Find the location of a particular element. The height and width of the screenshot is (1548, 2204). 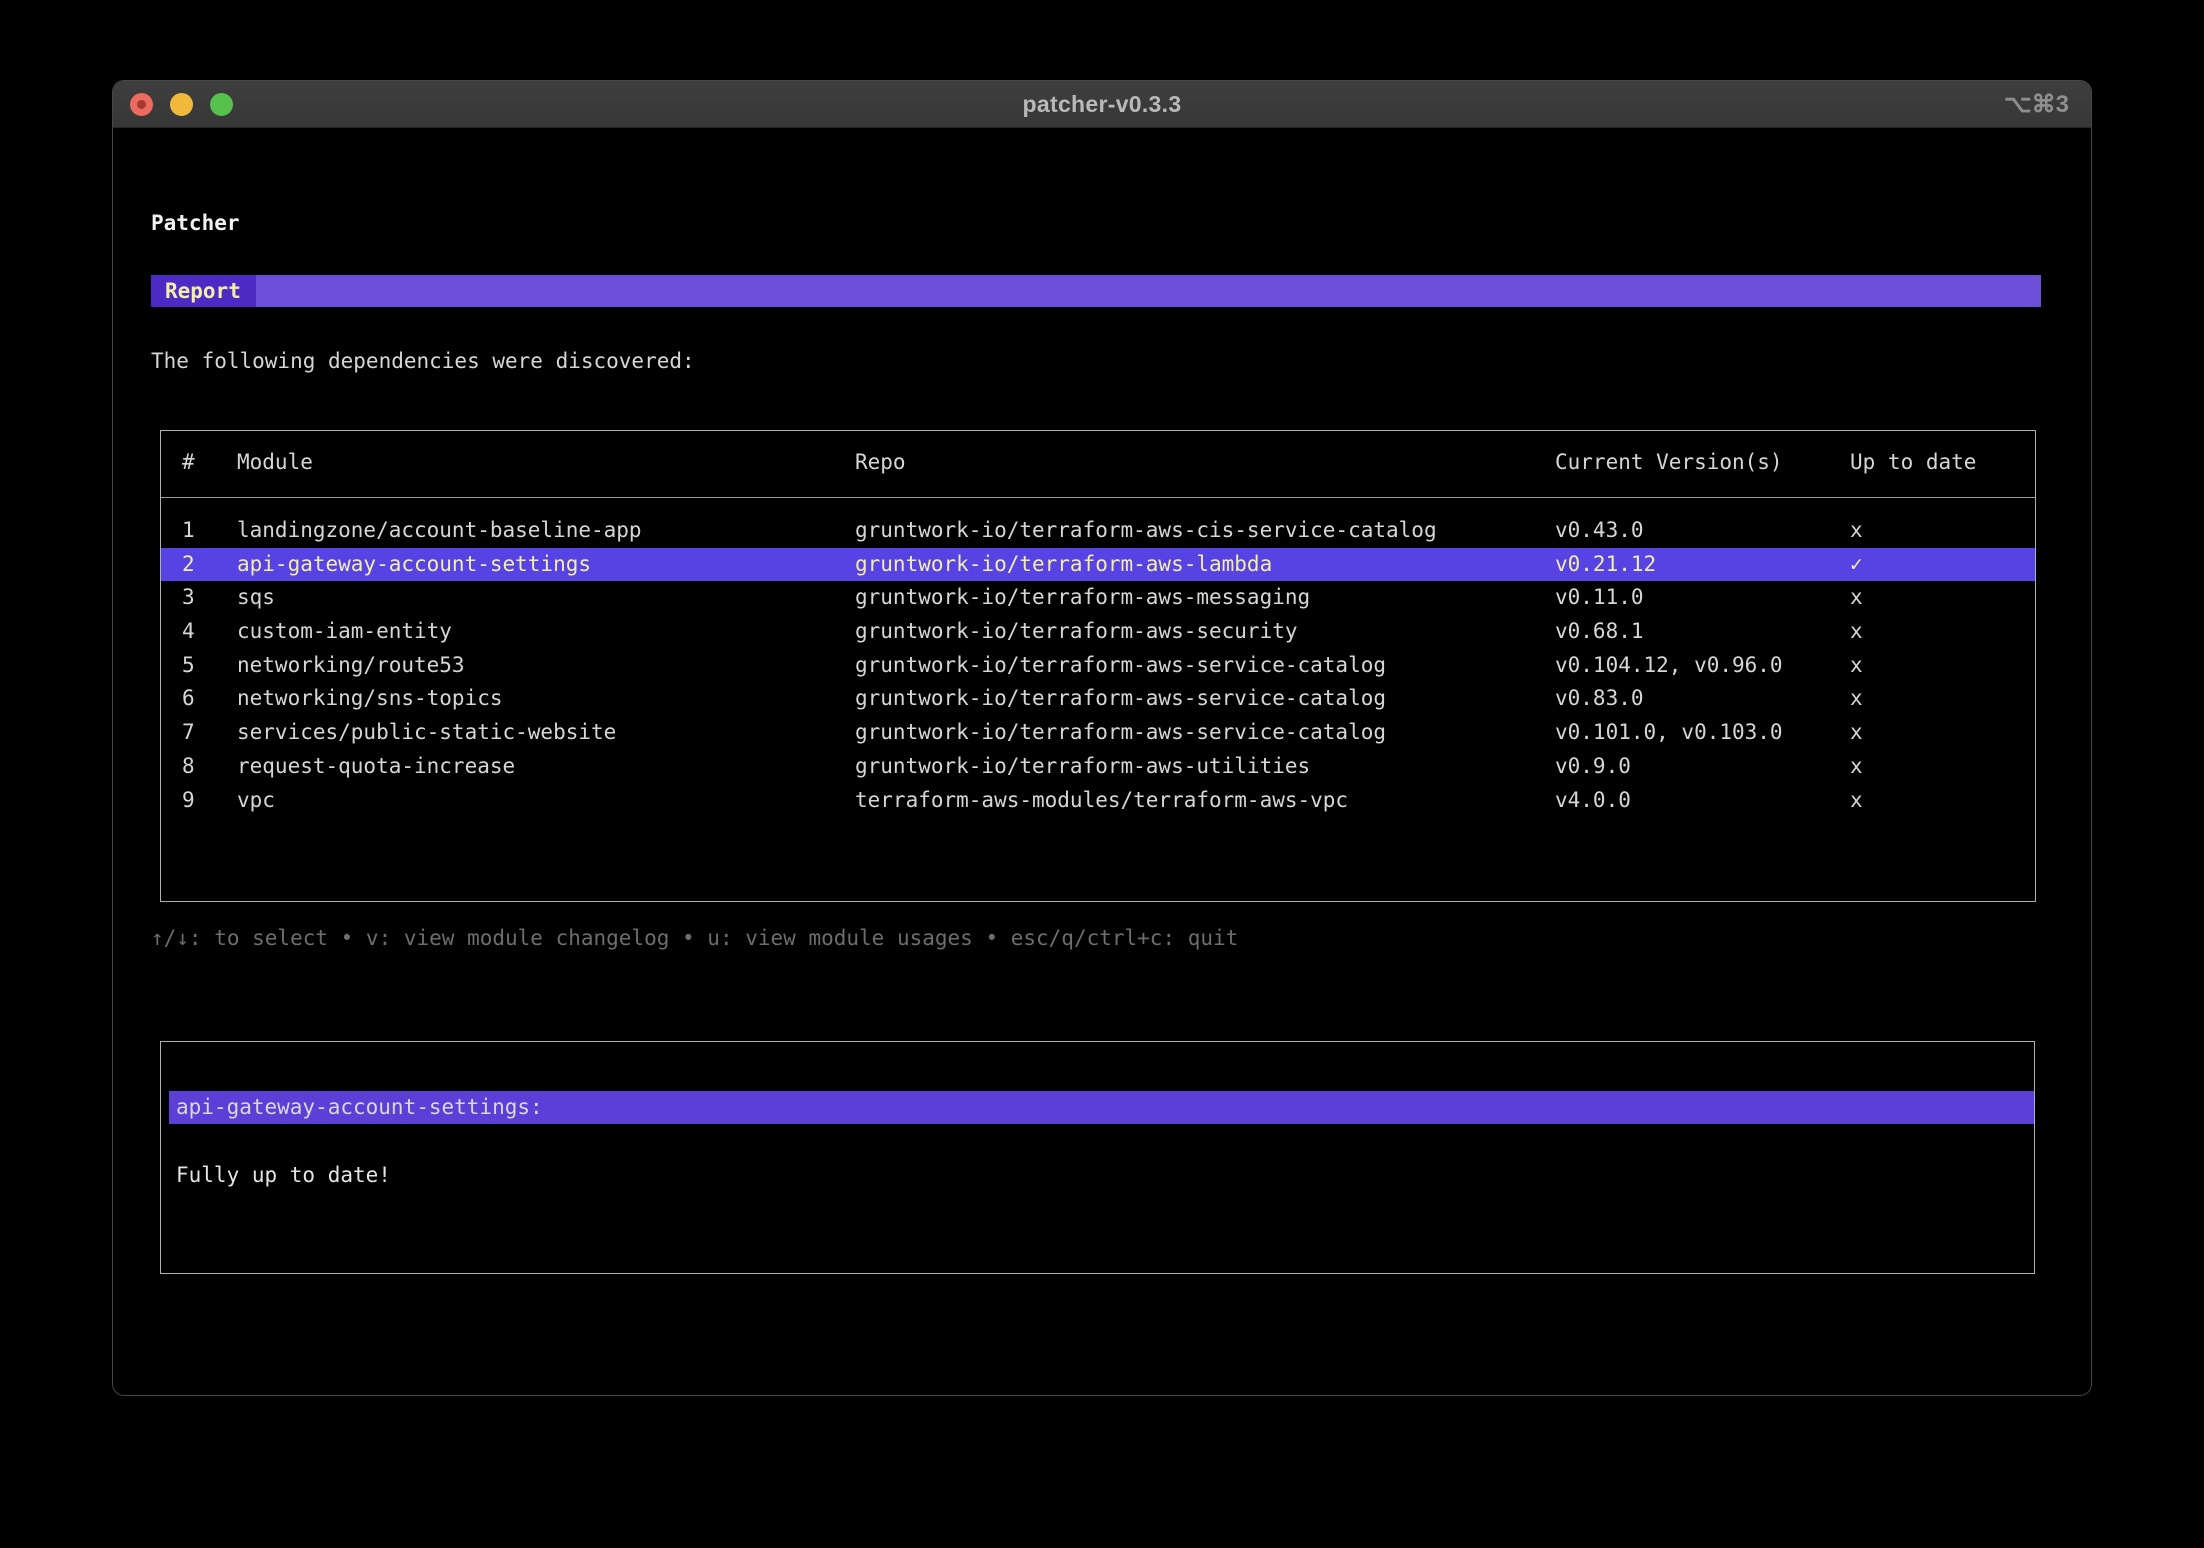

traffic-lights is located at coordinates (181, 104).